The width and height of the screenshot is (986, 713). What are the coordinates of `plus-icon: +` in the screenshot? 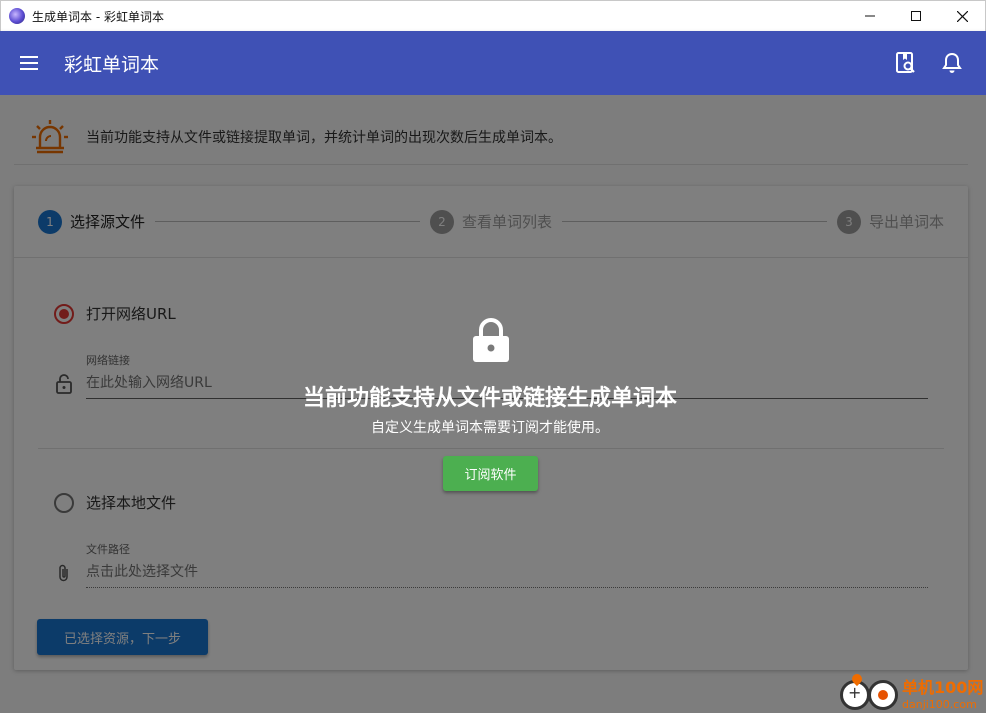 It's located at (855, 692).